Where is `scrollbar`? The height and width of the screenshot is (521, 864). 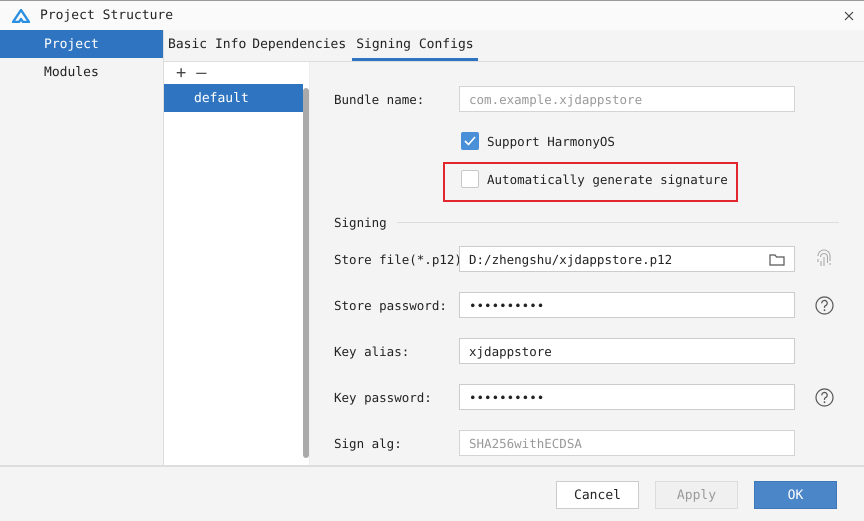 scrollbar is located at coordinates (306, 273).